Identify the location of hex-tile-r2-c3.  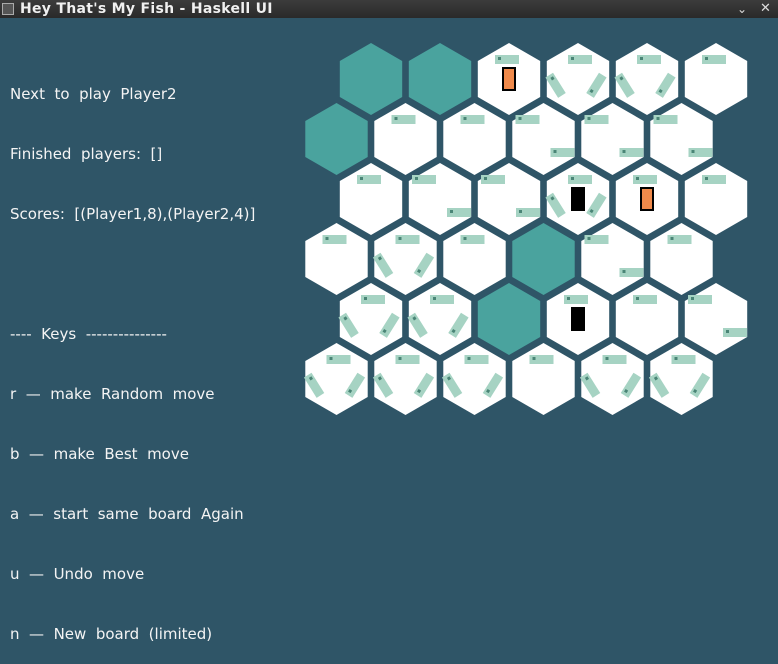
(577, 199).